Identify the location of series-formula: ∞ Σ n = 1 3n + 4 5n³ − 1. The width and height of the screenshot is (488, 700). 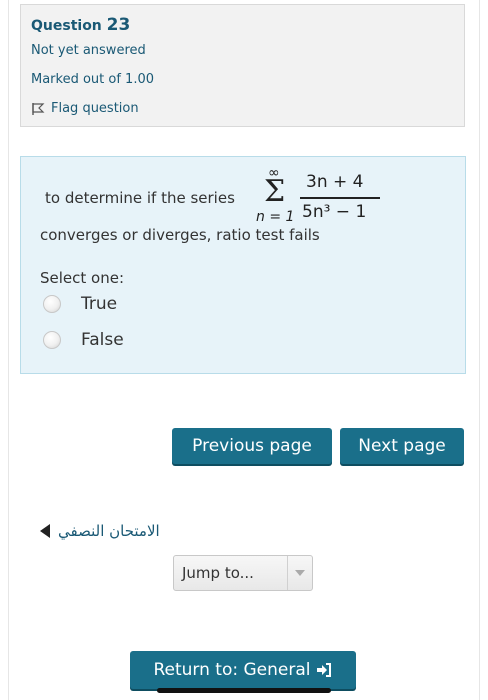
(321, 195).